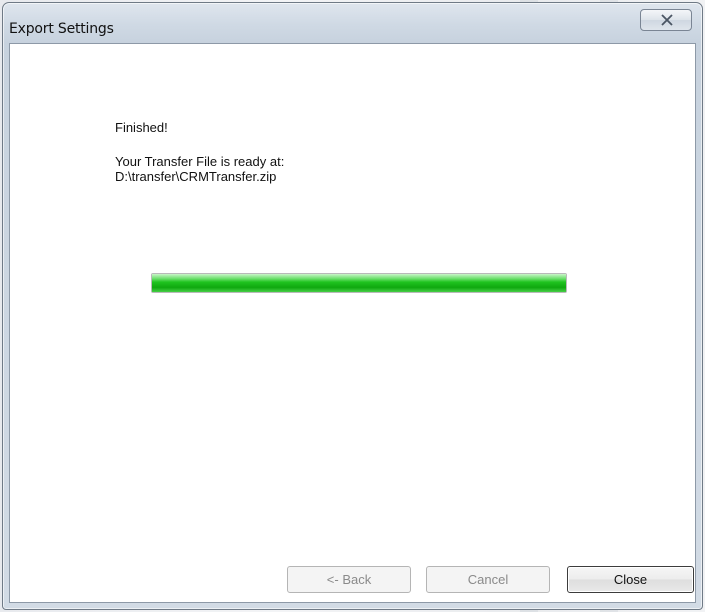 This screenshot has width=705, height=612. What do you see at coordinates (352, 23) in the screenshot?
I see `title-bar: Export Settings` at bounding box center [352, 23].